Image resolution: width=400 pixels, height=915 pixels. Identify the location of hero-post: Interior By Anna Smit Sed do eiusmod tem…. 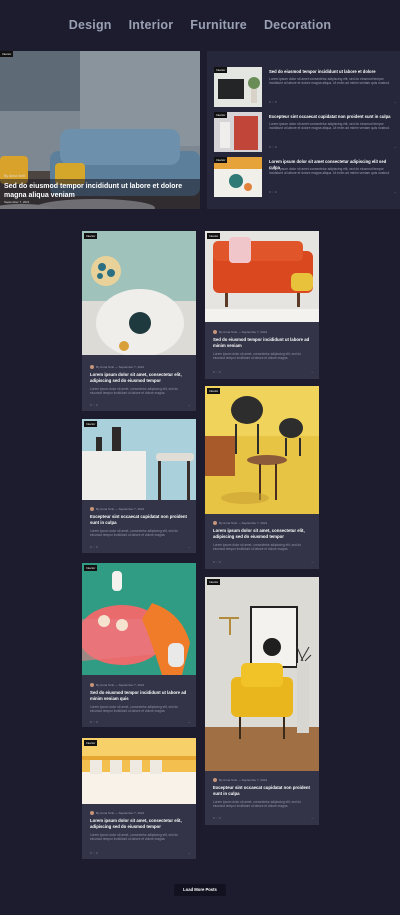
(100, 130).